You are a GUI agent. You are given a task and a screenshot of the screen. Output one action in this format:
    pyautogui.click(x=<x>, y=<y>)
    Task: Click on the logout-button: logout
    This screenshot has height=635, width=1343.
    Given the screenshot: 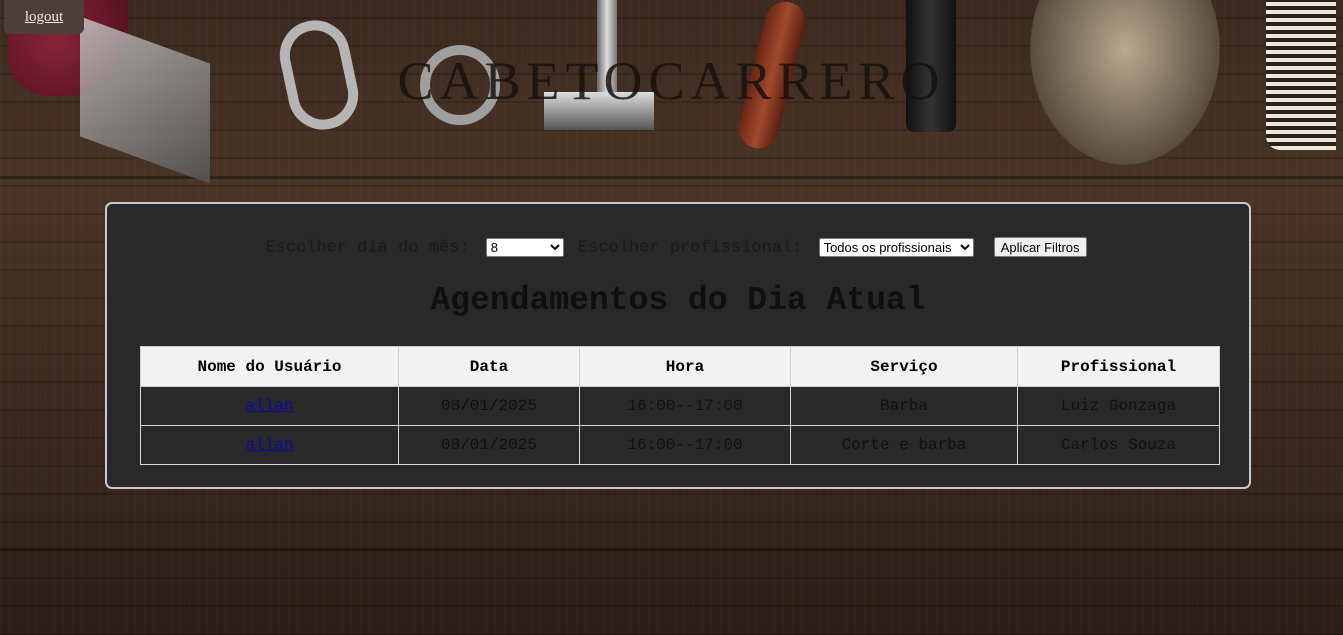 What is the action you would take?
    pyautogui.click(x=44, y=17)
    